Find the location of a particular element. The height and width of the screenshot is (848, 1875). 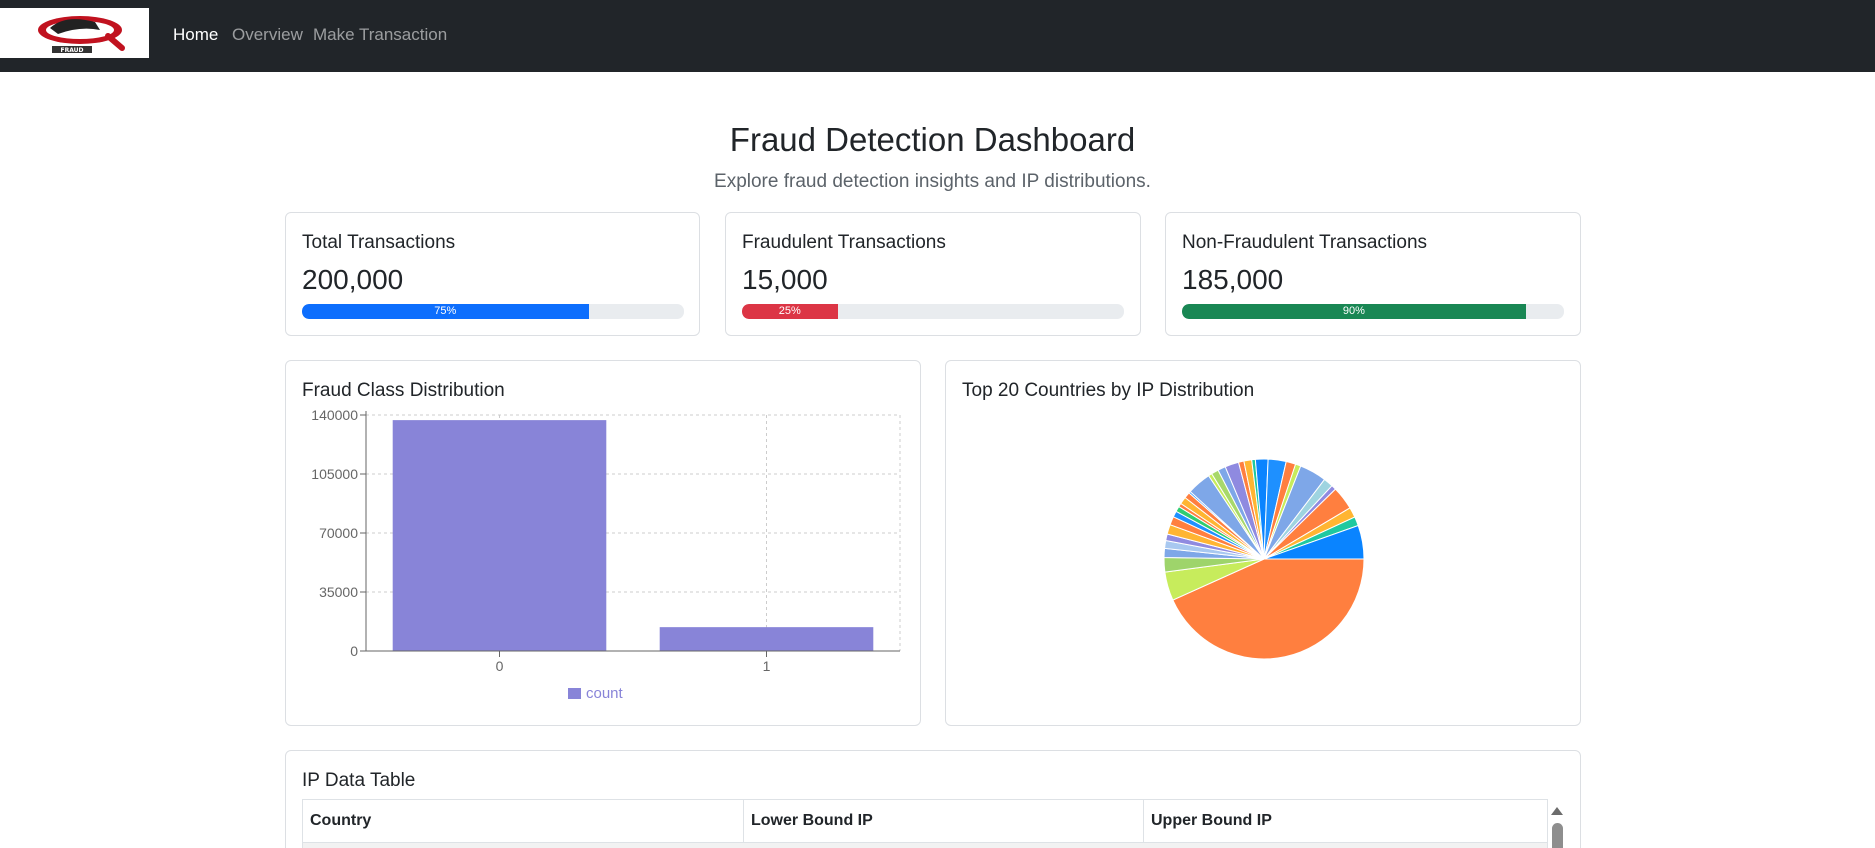

y-tick-label: 70000 is located at coordinates (338, 533).